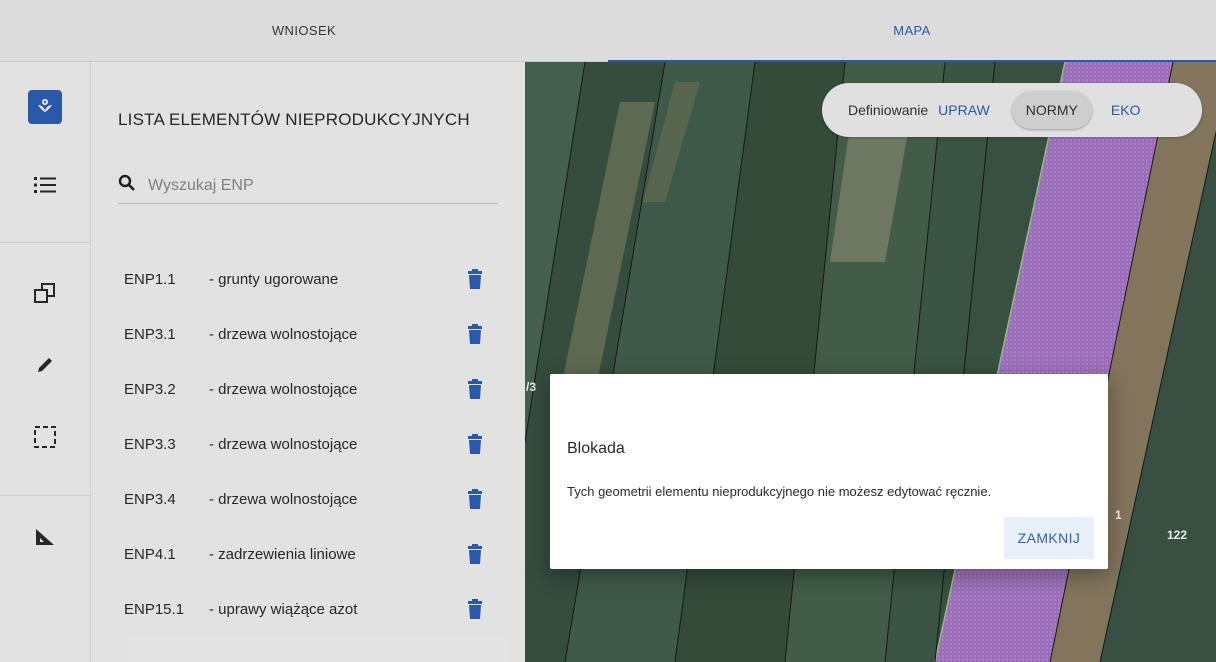  I want to click on close-button: ZAMKNIJ, so click(1049, 538).